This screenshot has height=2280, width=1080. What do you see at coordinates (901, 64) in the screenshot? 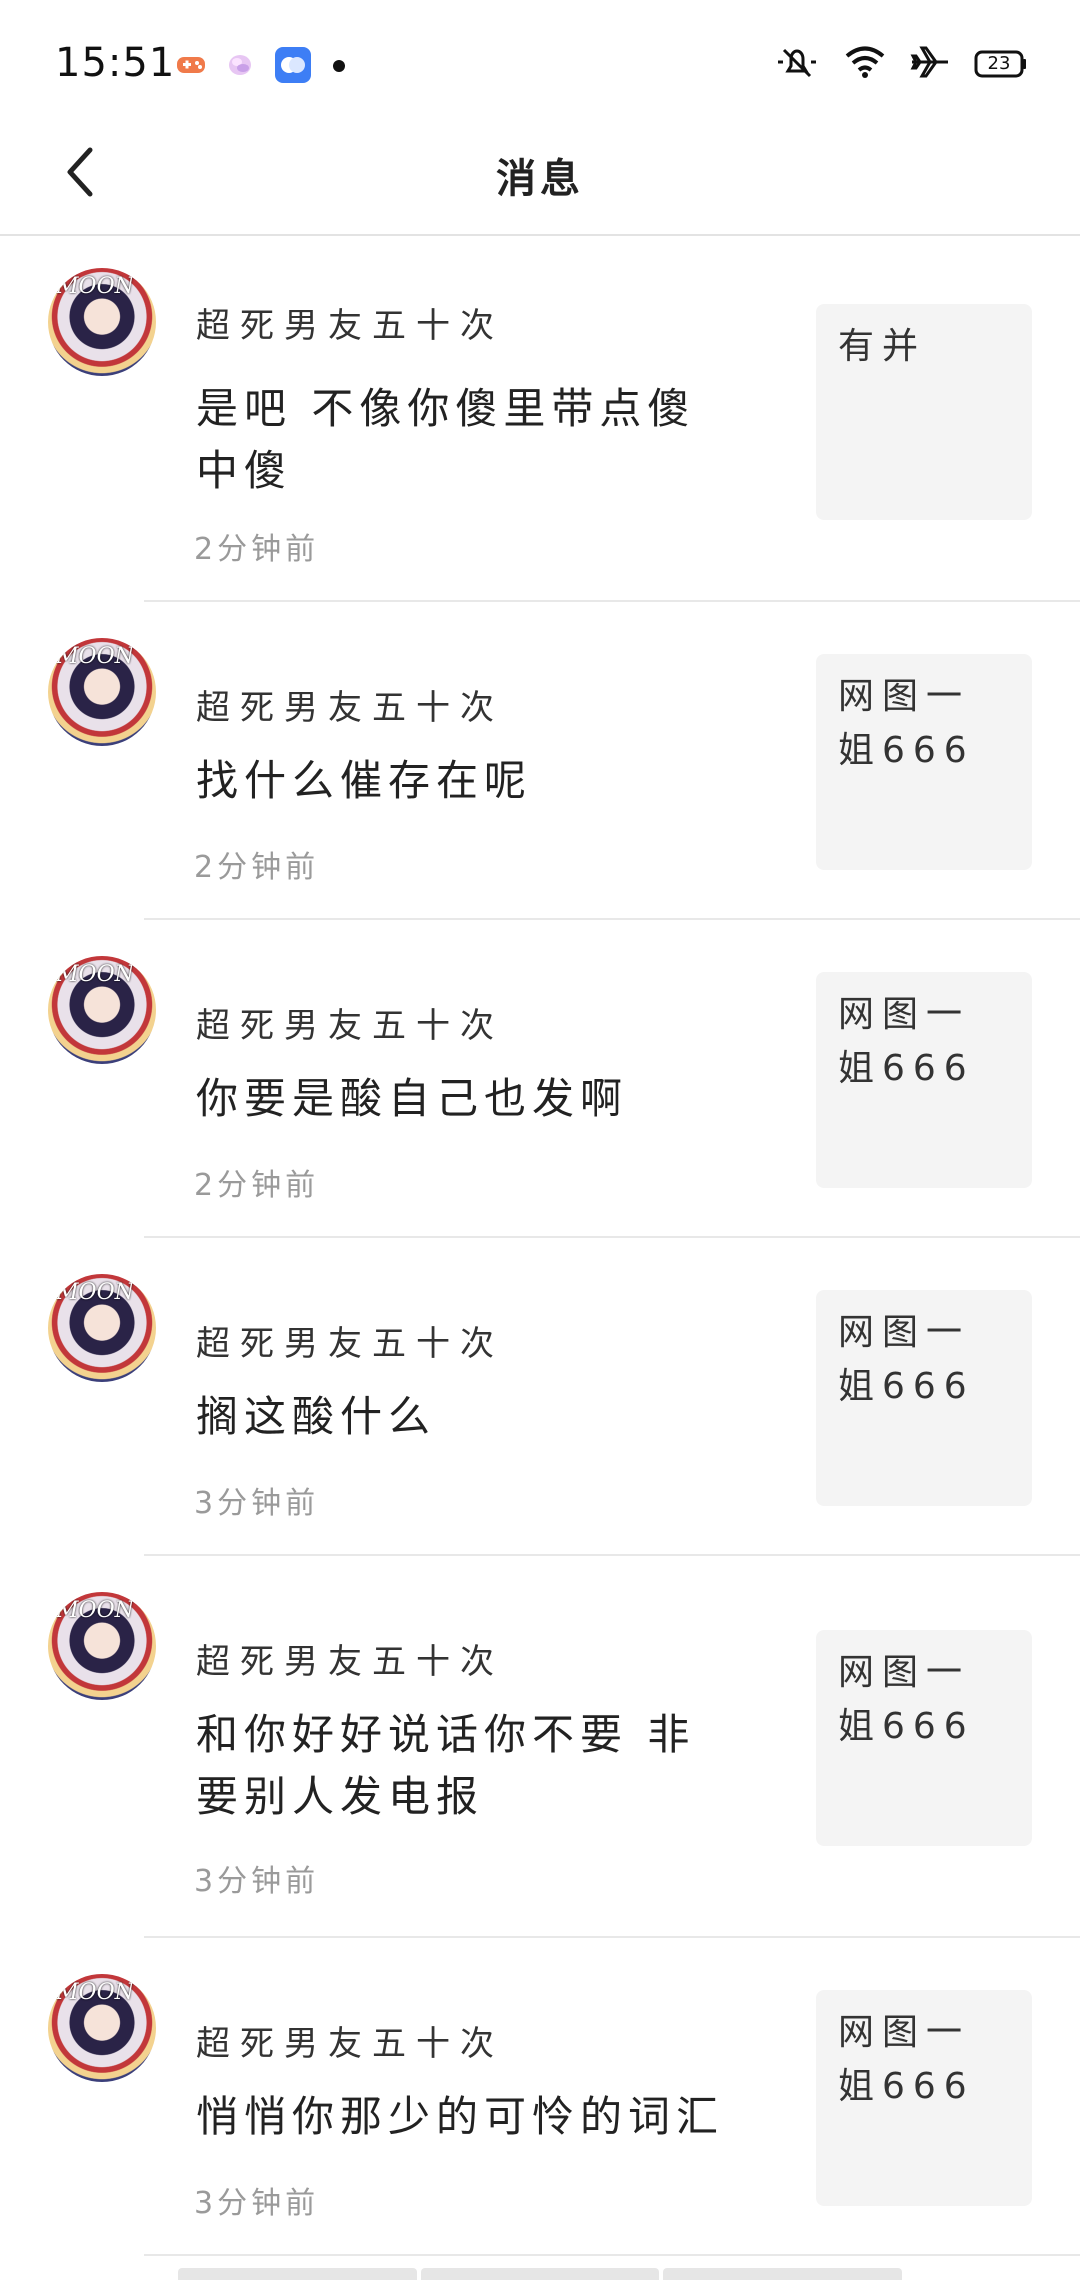
I see `system-icons: 23` at bounding box center [901, 64].